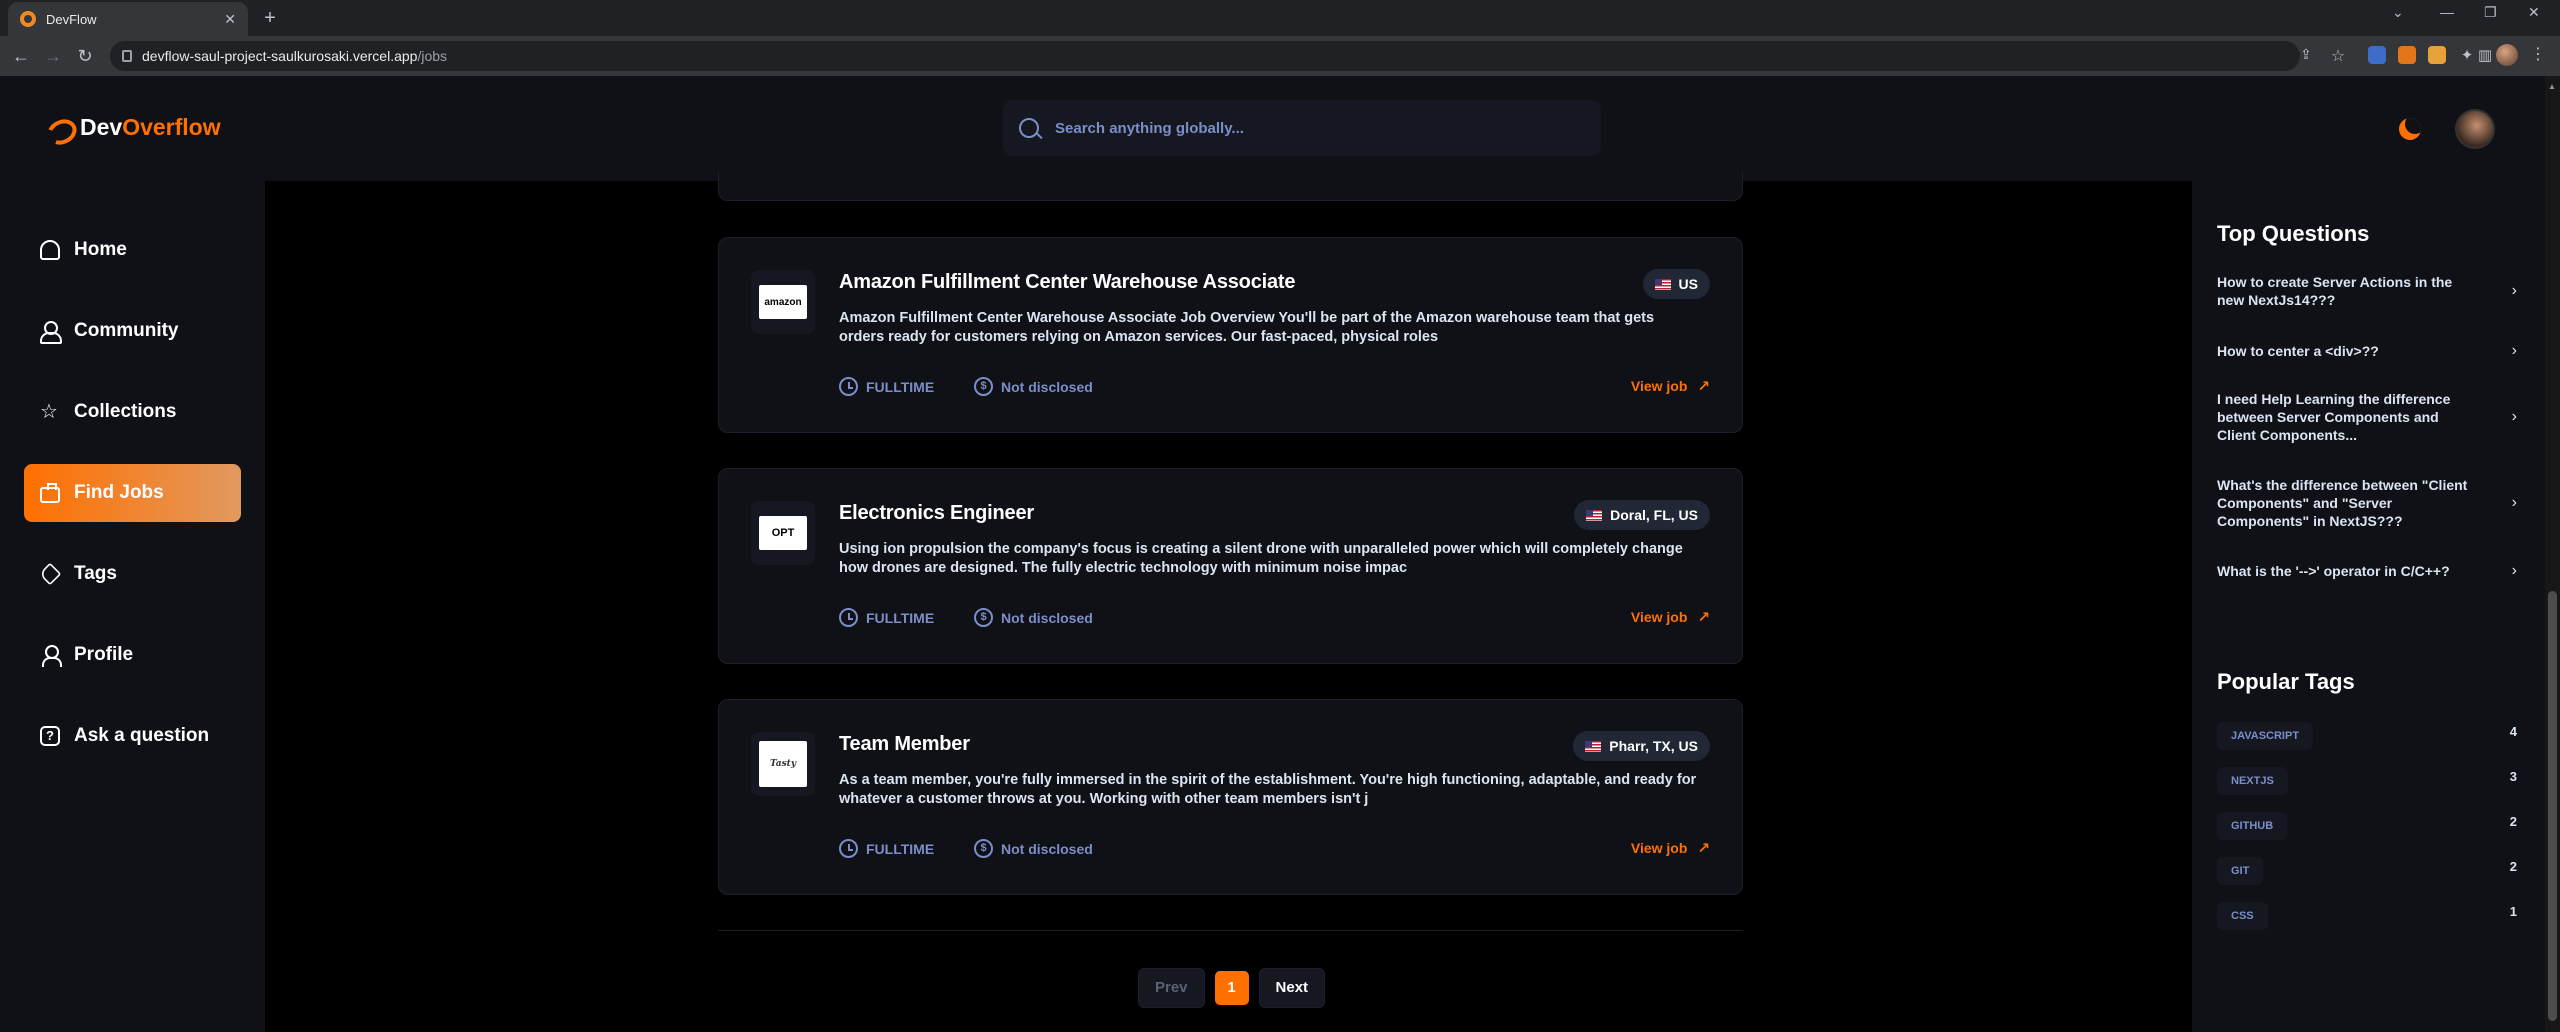 This screenshot has width=2560, height=1032. I want to click on bookmark-star-icon: ☆, so click(2338, 56).